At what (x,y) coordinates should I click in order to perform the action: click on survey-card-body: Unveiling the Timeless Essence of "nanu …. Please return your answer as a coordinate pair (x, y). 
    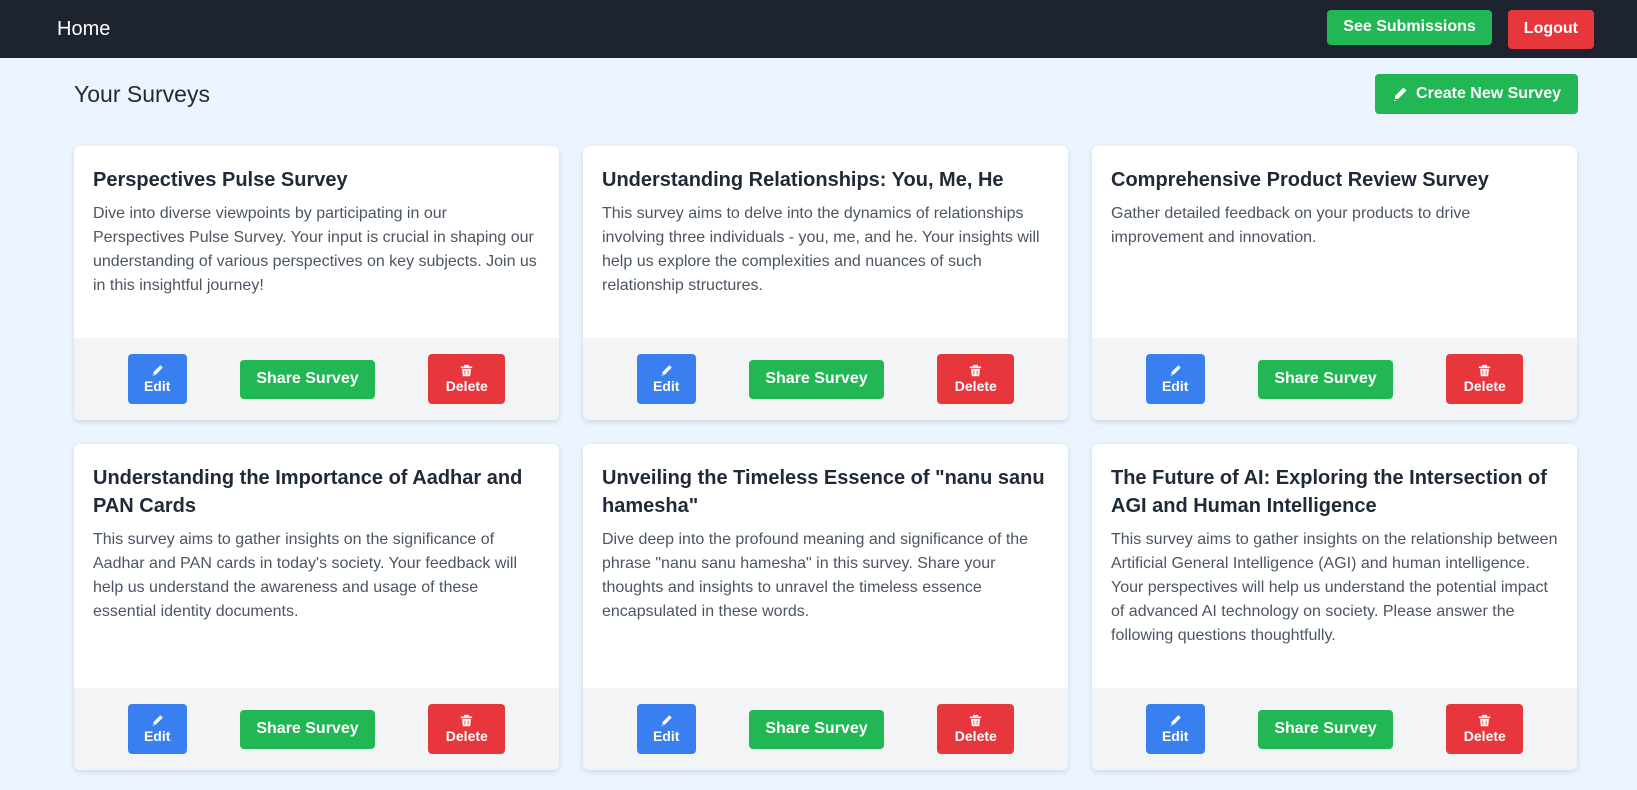
    Looking at the image, I should click on (825, 566).